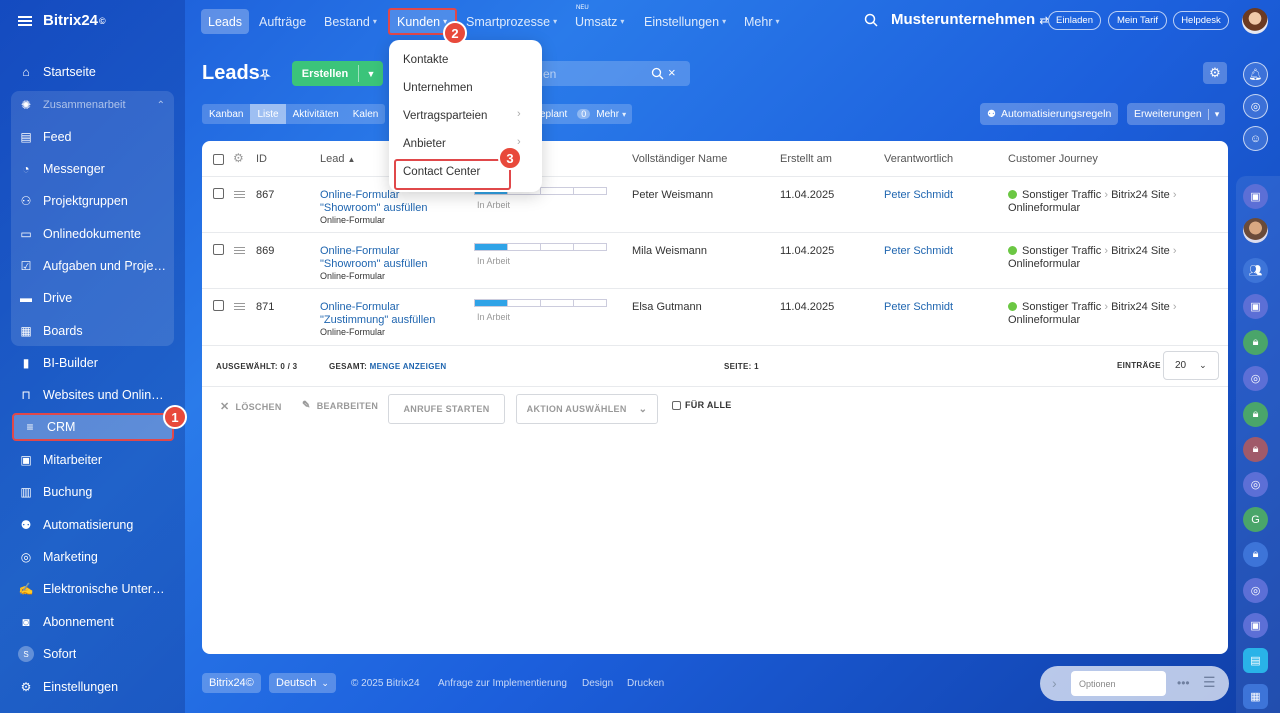  I want to click on column-header-responsible: Verantwortlich, so click(918, 159).